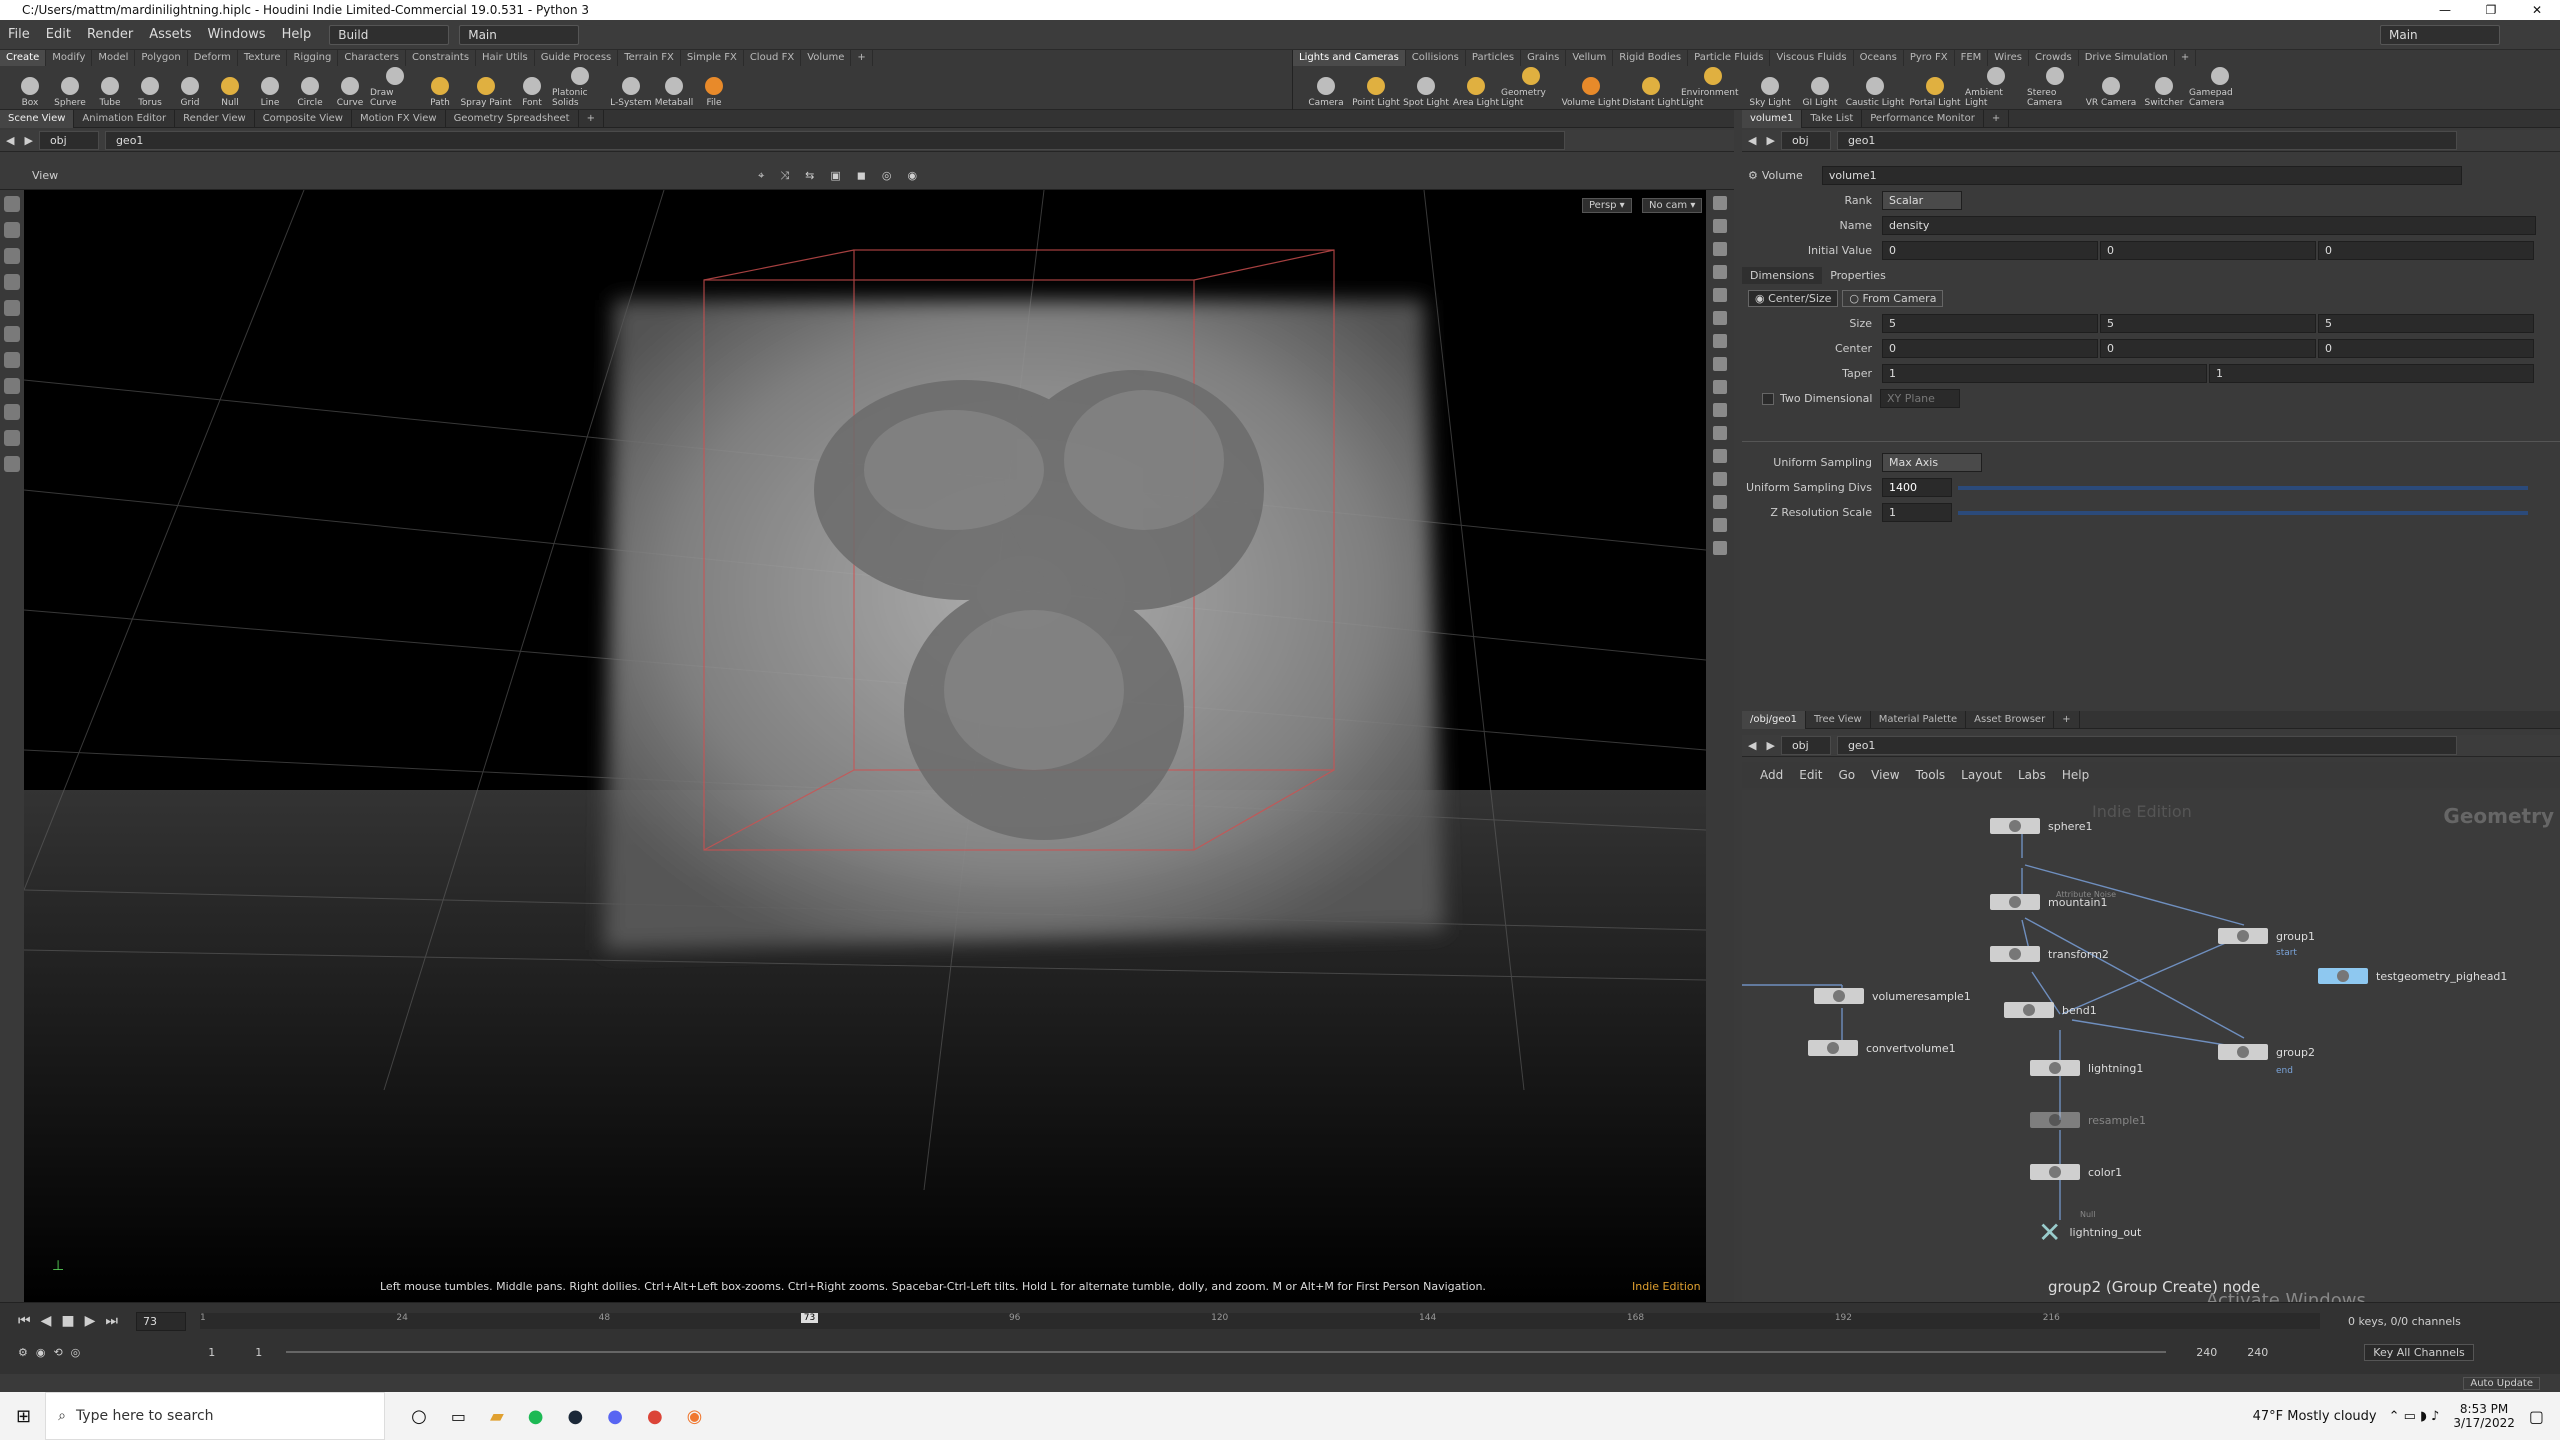 The width and height of the screenshot is (2560, 1440). What do you see at coordinates (1591, 92) in the screenshot?
I see `tool-volume-light: Volume Light` at bounding box center [1591, 92].